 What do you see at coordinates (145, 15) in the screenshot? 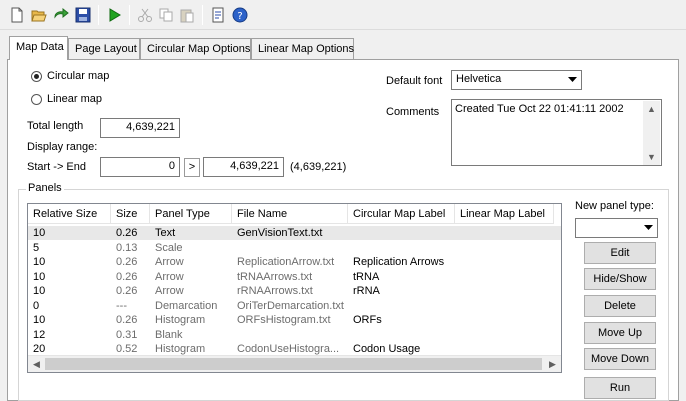
I see `cut-icon` at bounding box center [145, 15].